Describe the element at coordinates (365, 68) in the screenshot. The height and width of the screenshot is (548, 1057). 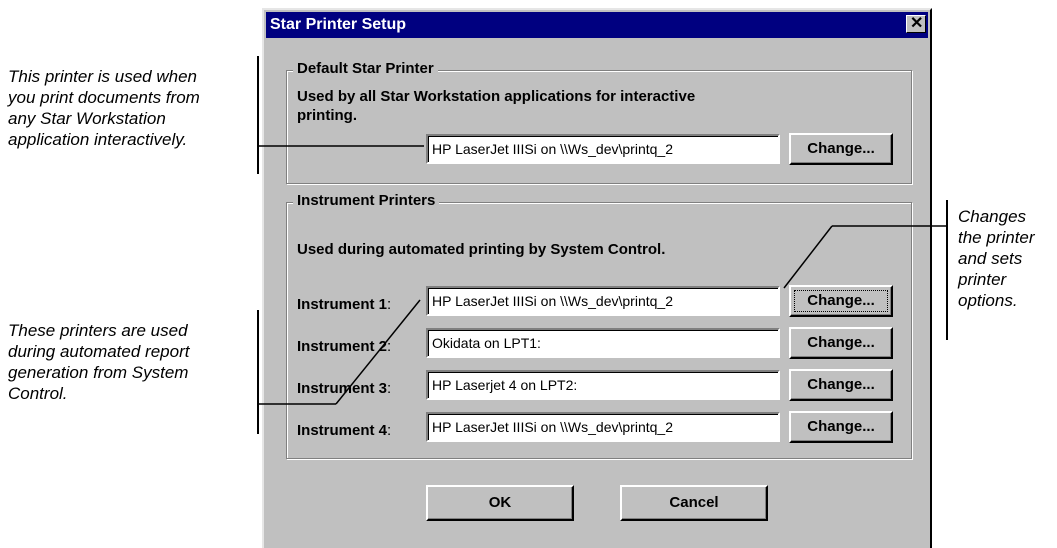
I see `default-printer-group-label: Default Star Printer` at that location.